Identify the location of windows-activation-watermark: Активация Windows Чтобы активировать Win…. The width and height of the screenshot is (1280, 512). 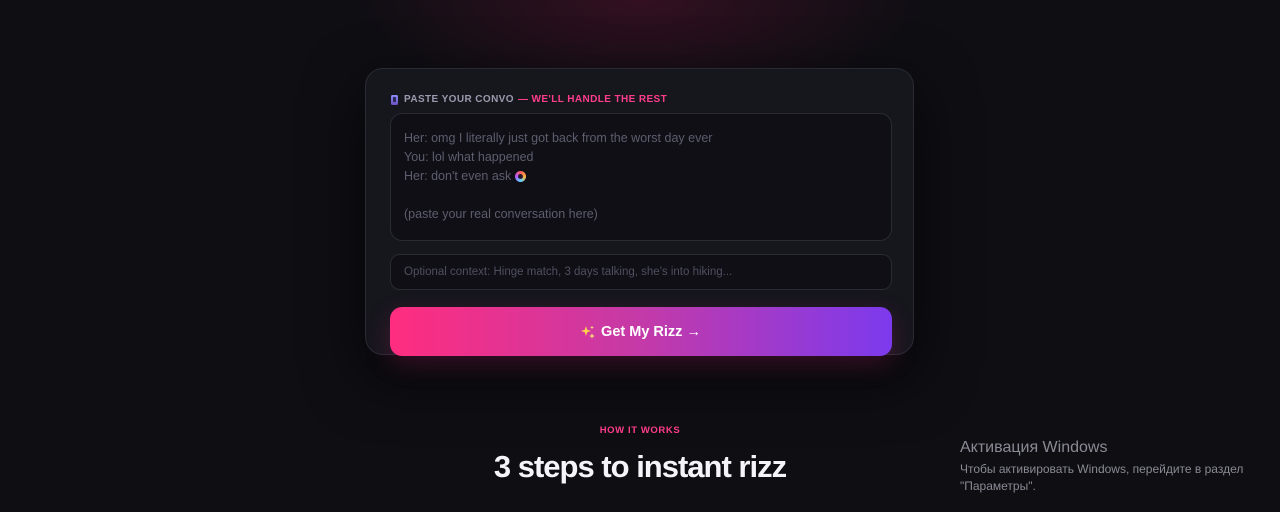
(1115, 466).